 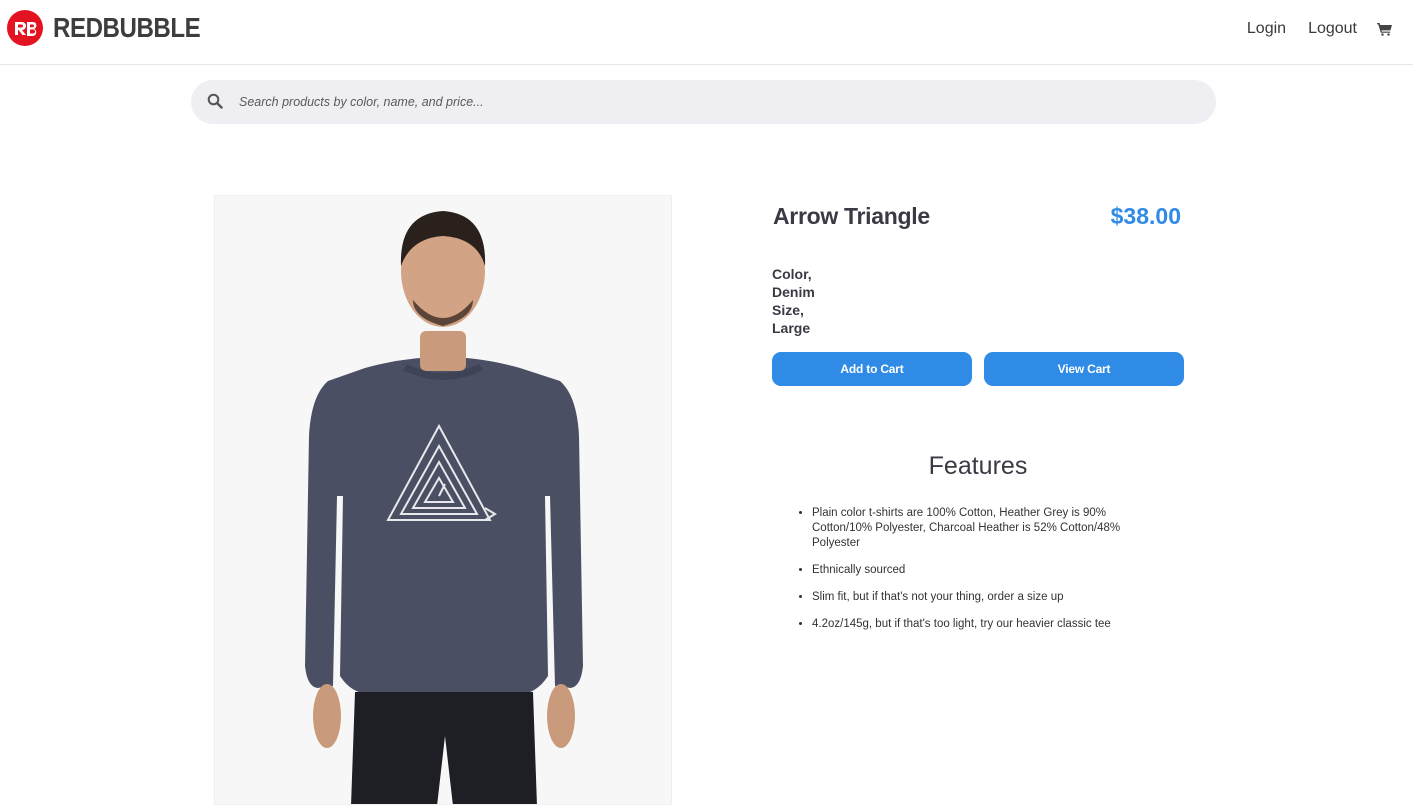 I want to click on product-price: $38.00, so click(x=1145, y=216).